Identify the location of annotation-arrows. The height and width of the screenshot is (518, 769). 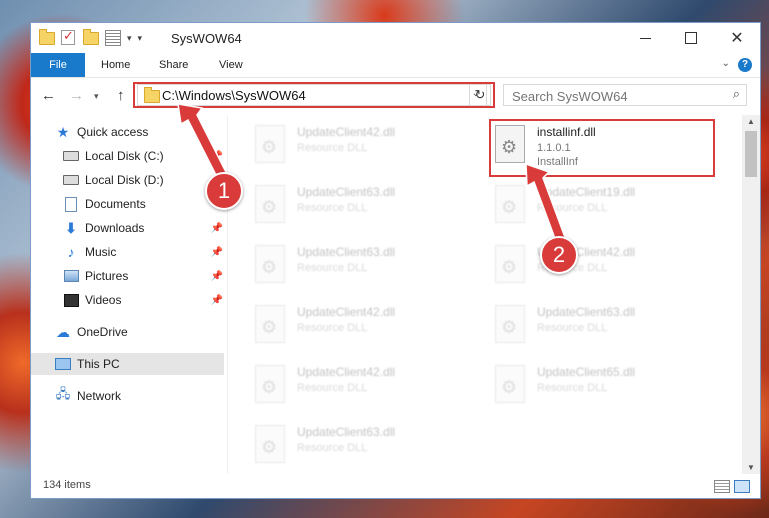
(372, 174).